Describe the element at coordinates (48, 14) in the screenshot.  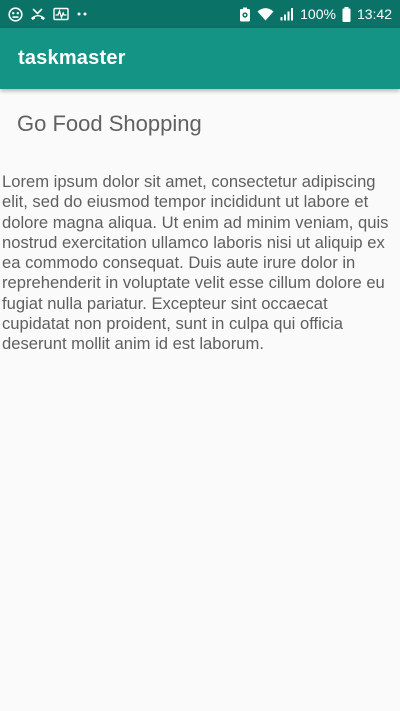
I see `status-notifications` at that location.